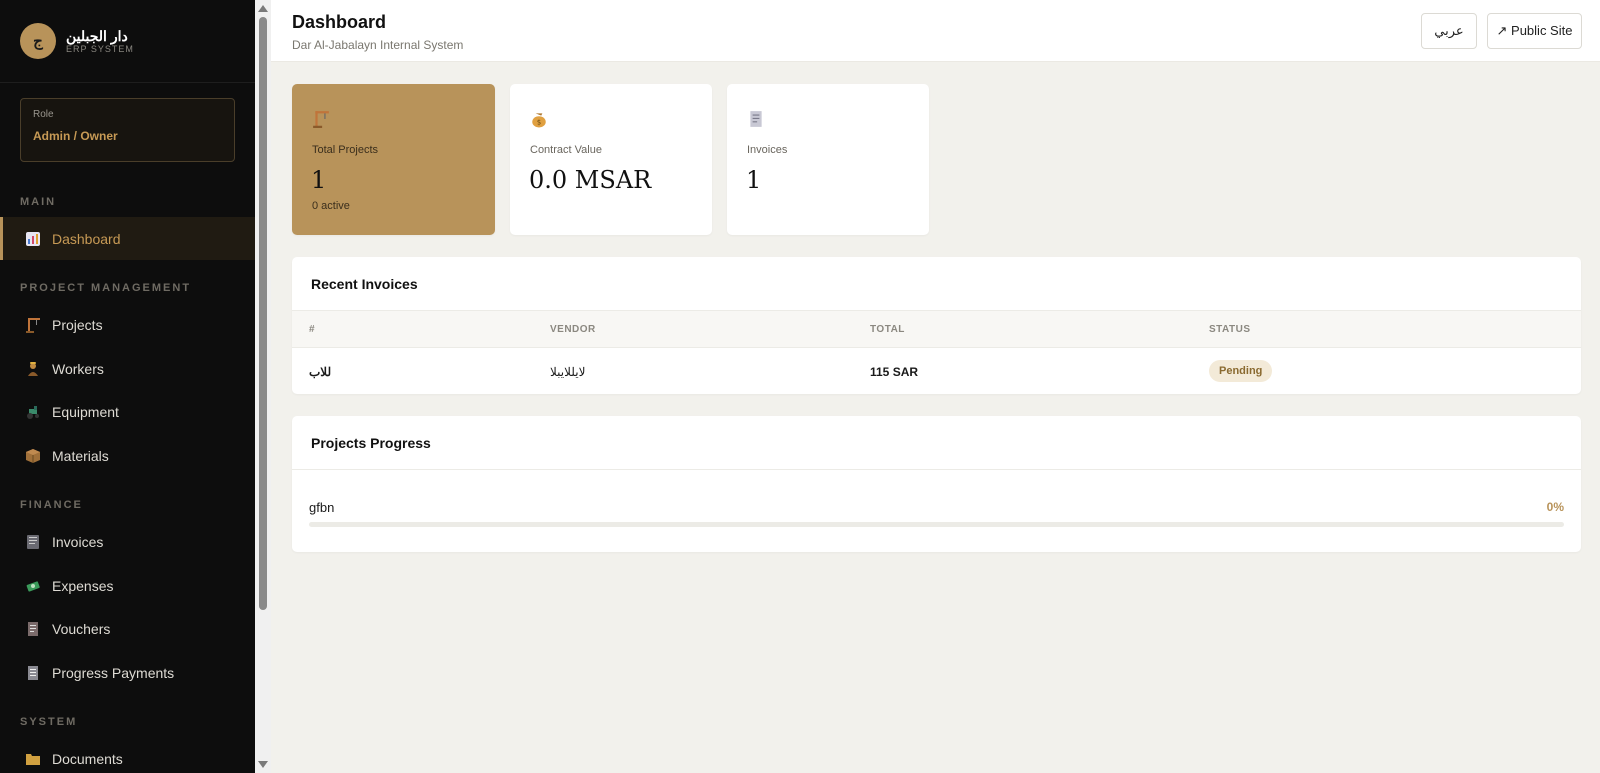 This screenshot has height=773, width=1600. What do you see at coordinates (936, 469) in the screenshot?
I see `divider` at bounding box center [936, 469].